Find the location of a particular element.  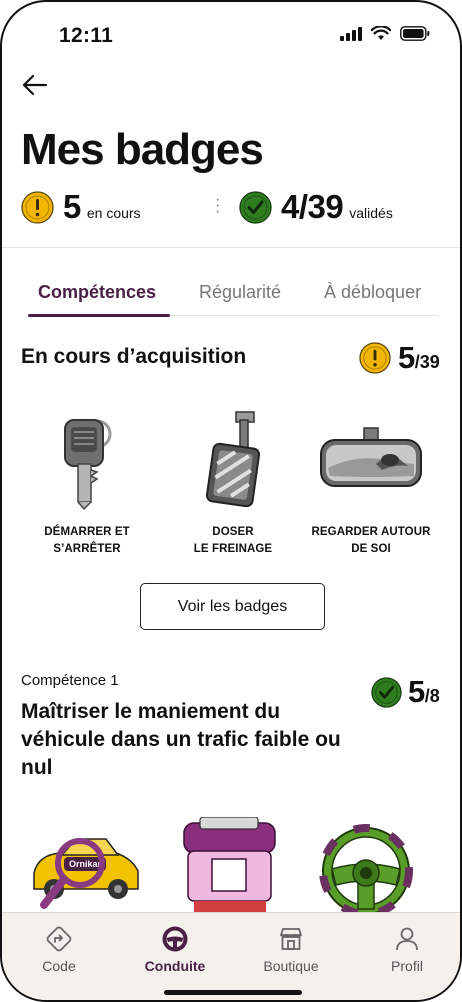

status-icons is located at coordinates (385, 33).